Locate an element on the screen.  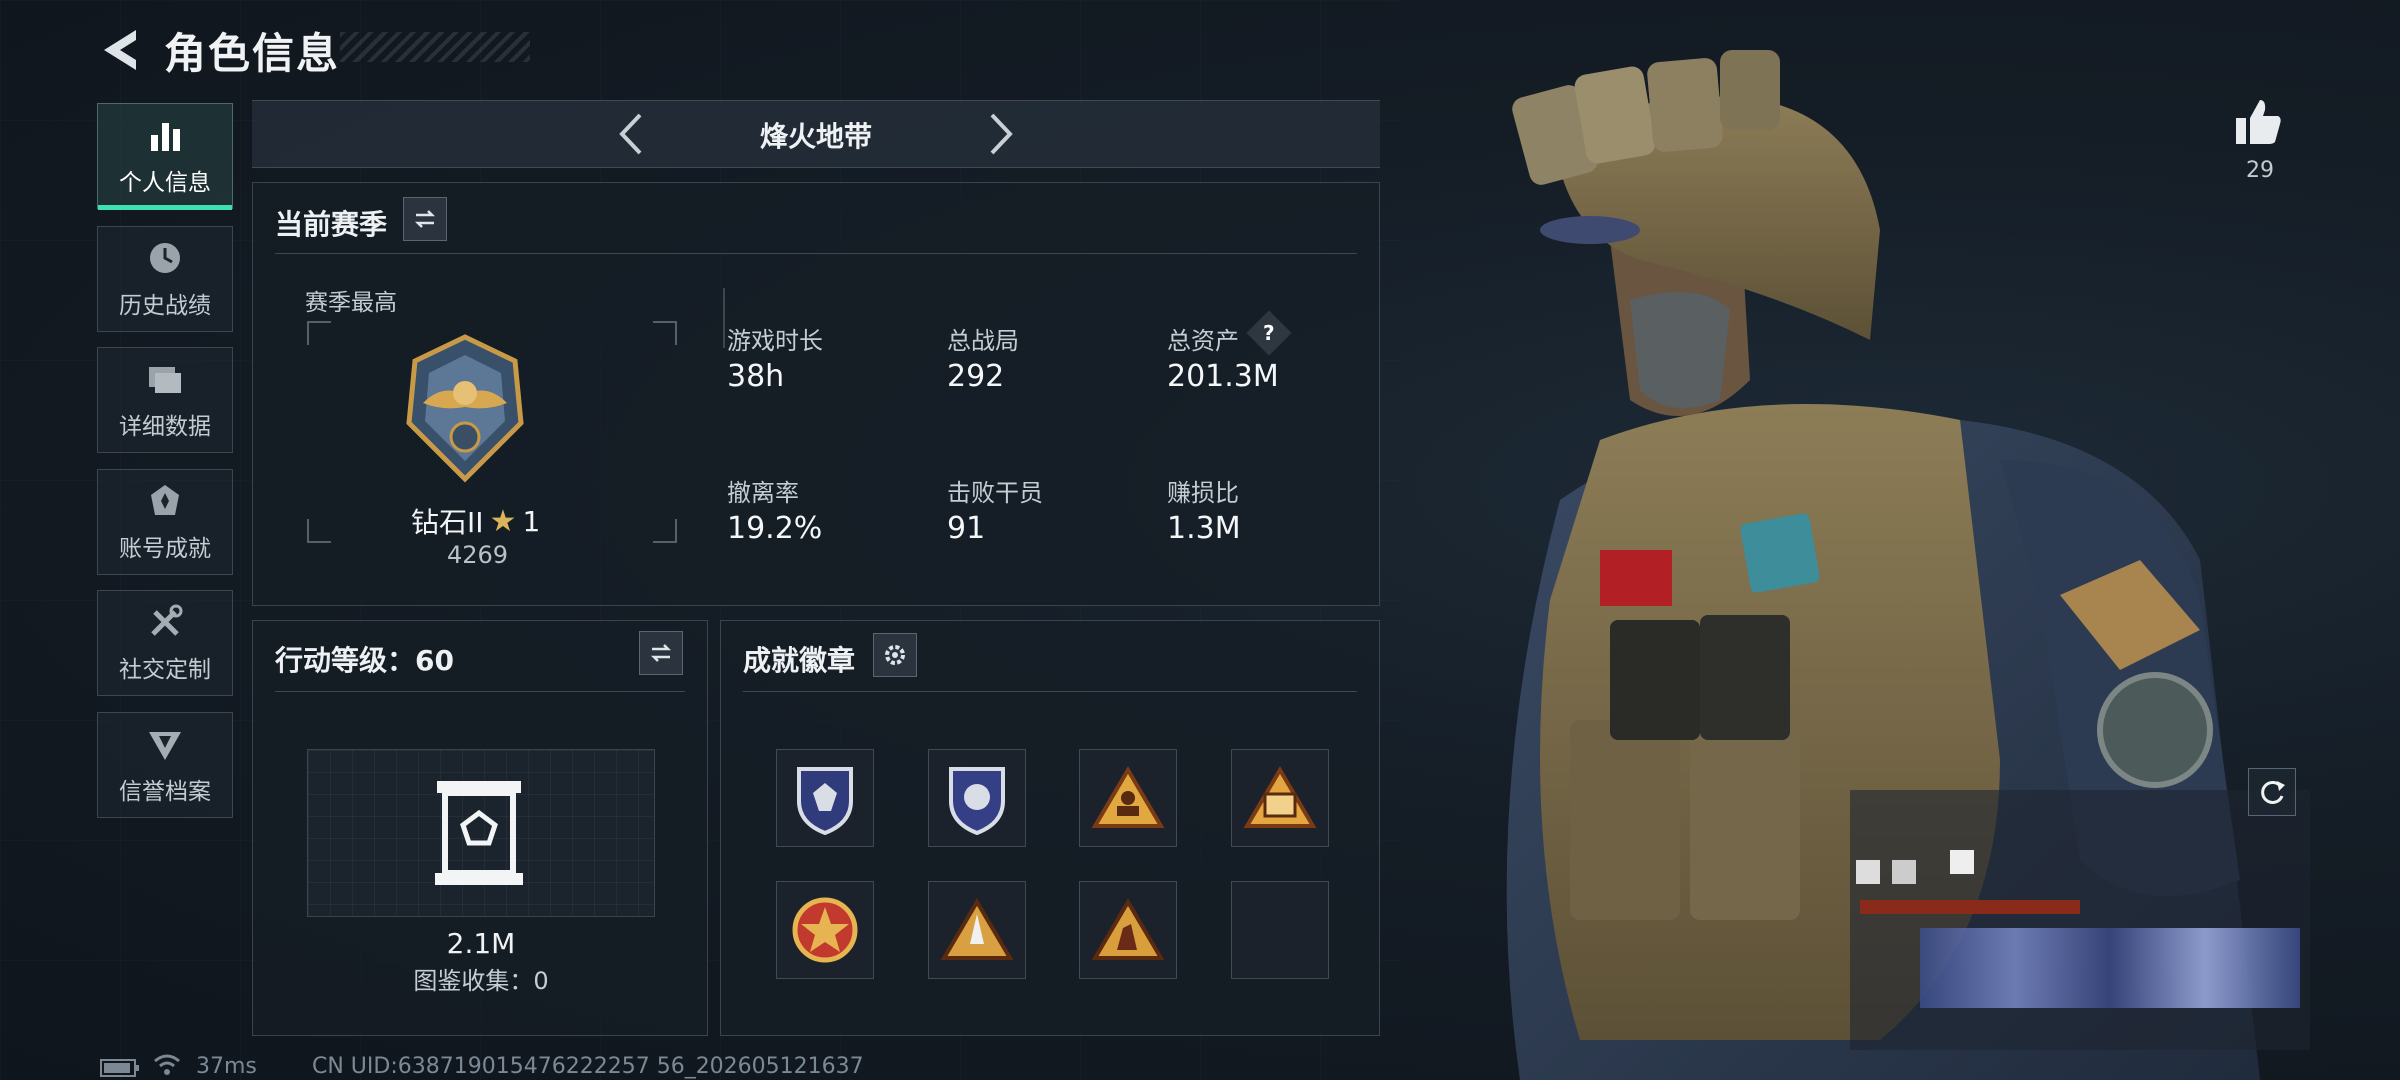
like-count: 29 is located at coordinates (2260, 170).